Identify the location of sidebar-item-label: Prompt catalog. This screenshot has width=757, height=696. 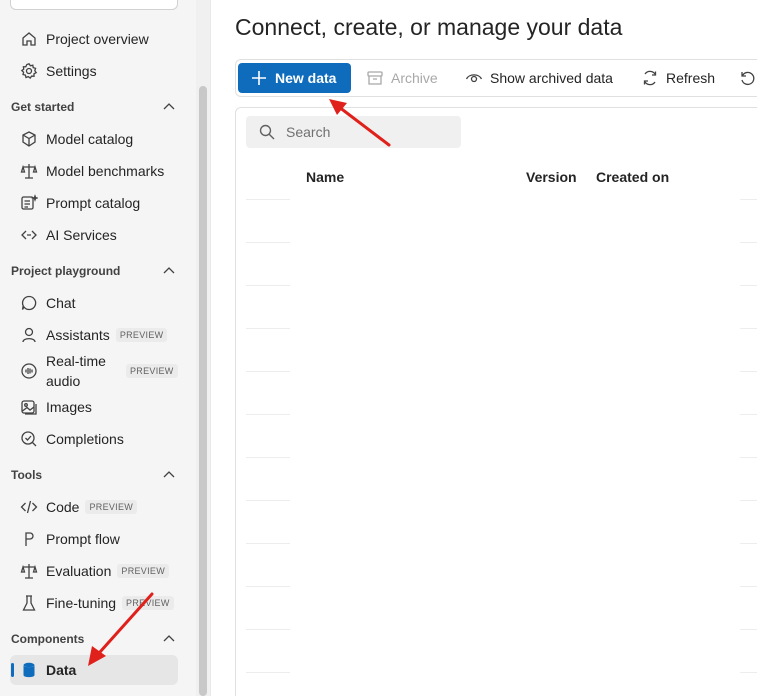
(93, 203).